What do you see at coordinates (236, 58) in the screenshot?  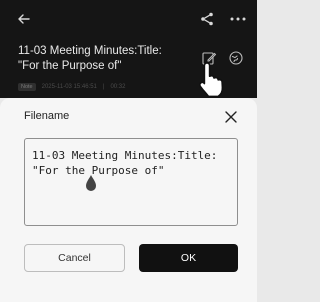 I see `globe-icon` at bounding box center [236, 58].